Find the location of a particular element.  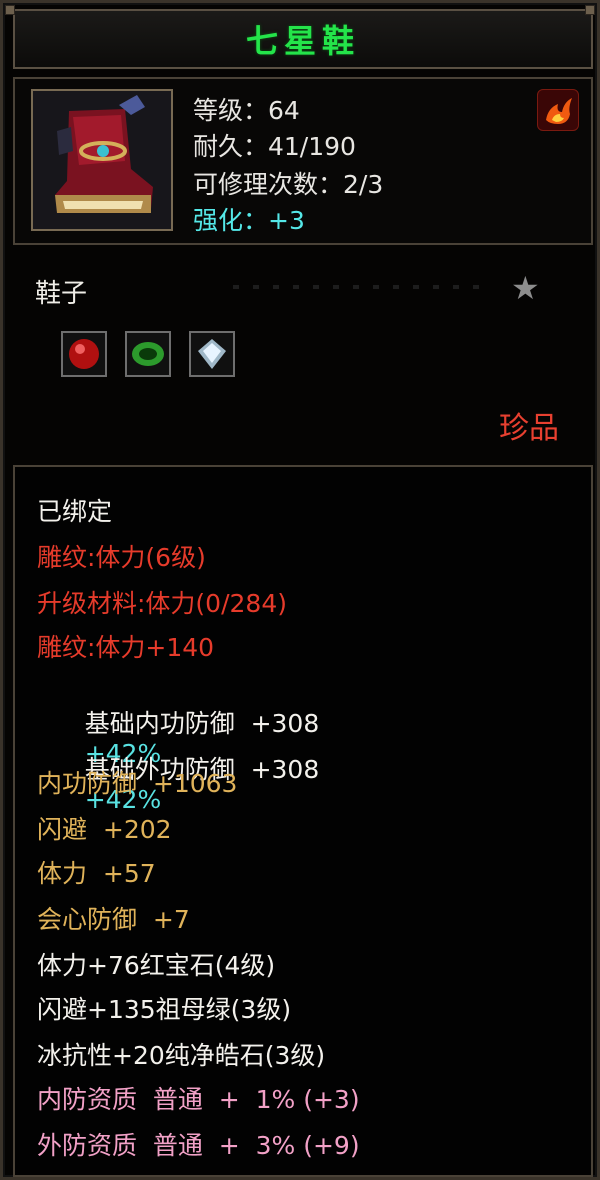

item-level: 等级：64 is located at coordinates (246, 110).